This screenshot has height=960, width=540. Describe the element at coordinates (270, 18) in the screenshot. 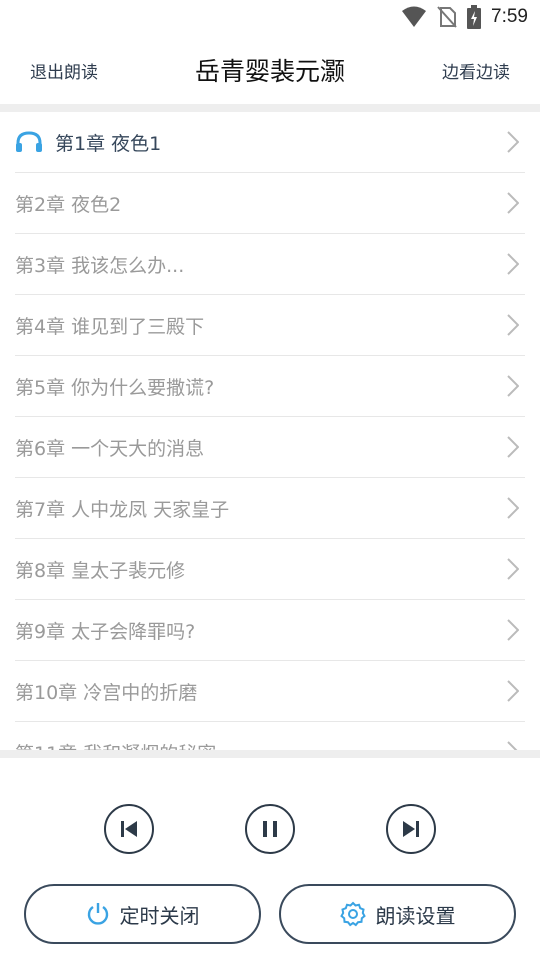

I see `status-bar: 7:59` at that location.